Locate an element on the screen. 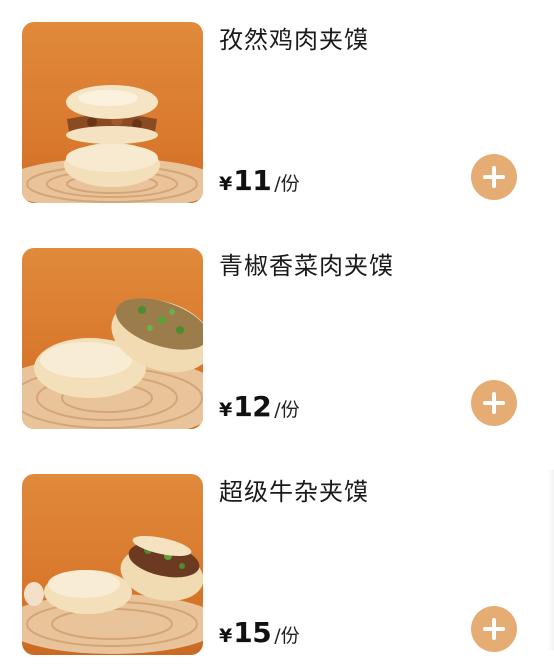 Image resolution: width=554 pixels, height=672 pixels. price: ¥ 12 /份 is located at coordinates (259, 408).